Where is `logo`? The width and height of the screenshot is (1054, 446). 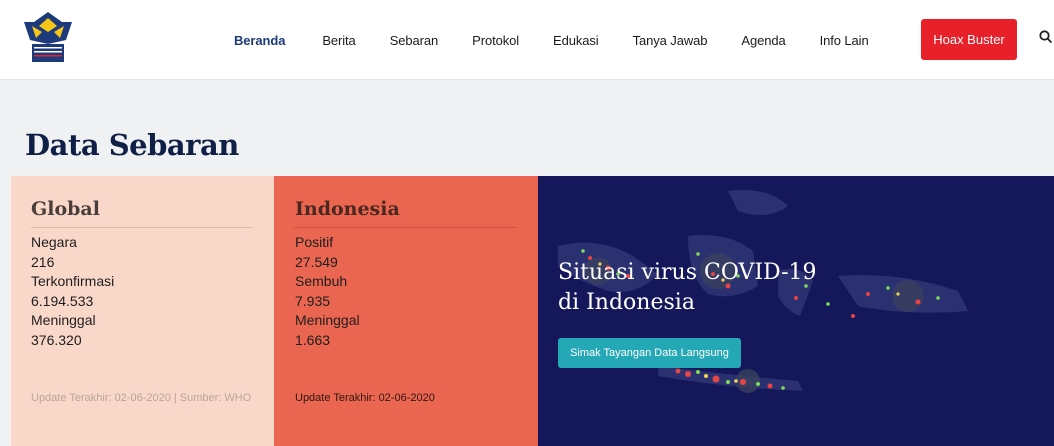 logo is located at coordinates (48, 38).